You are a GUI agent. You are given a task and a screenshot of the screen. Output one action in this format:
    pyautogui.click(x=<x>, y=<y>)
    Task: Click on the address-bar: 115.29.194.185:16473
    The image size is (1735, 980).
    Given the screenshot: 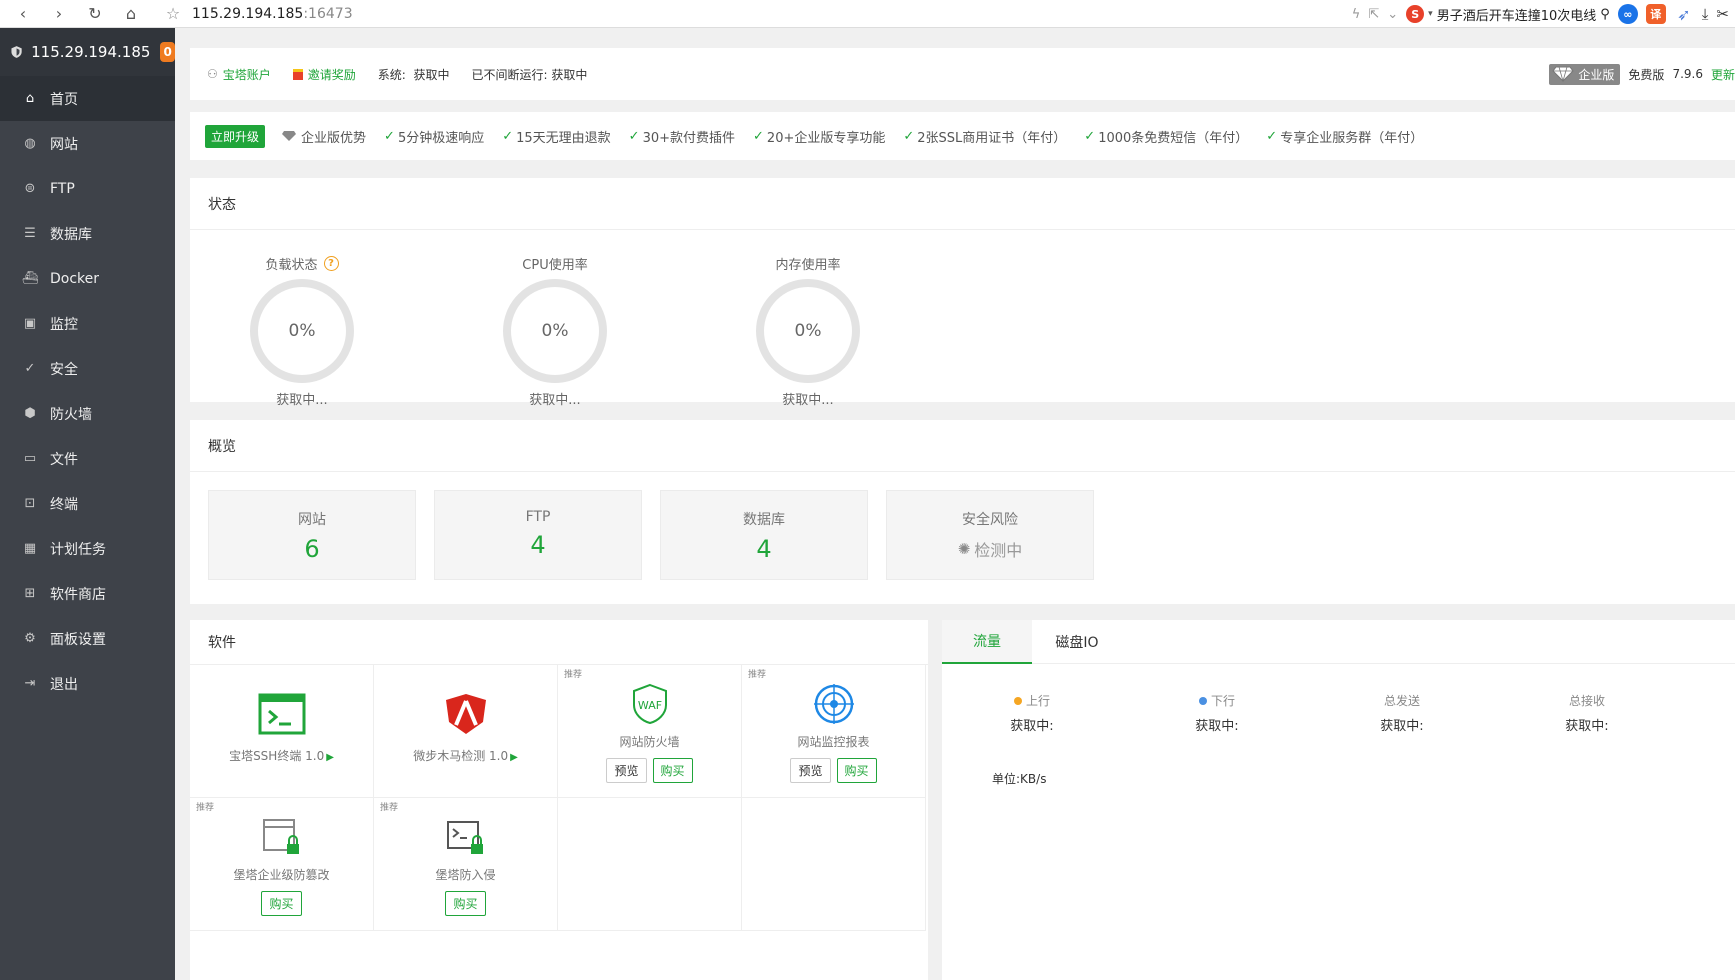 What is the action you would take?
    pyautogui.click(x=272, y=14)
    